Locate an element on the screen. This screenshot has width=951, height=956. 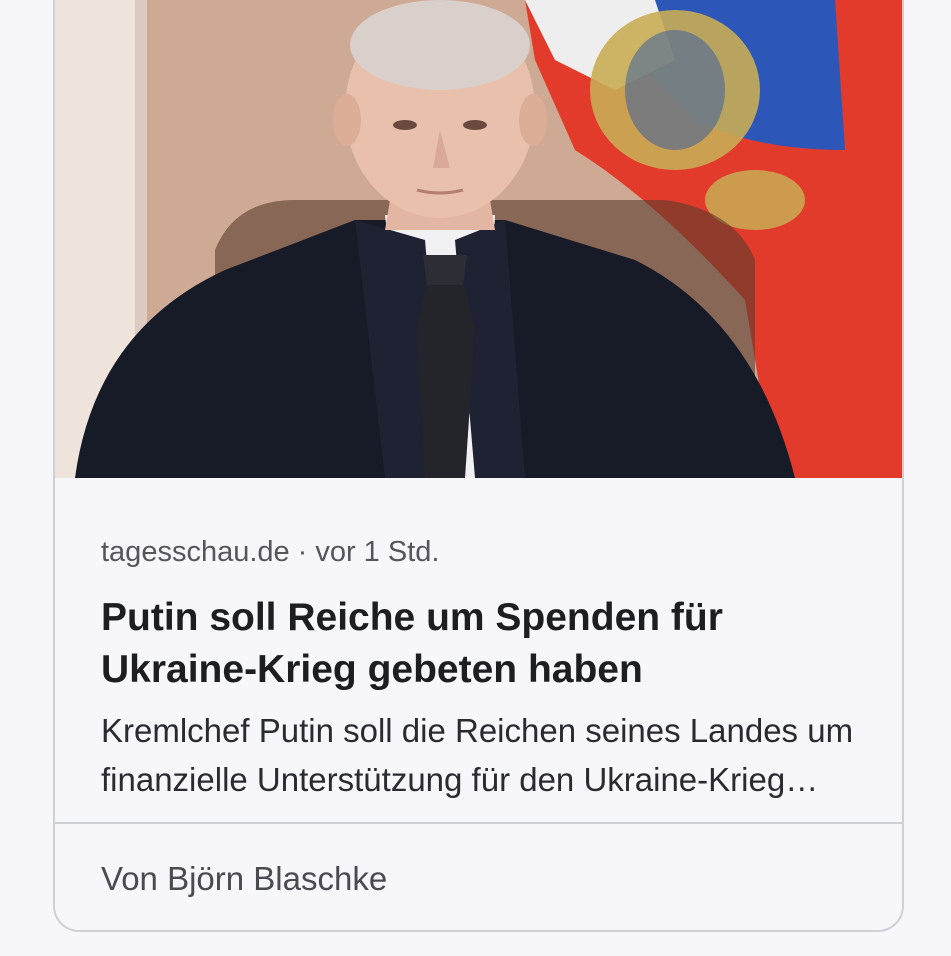
article-author: Von Björn Blaschke is located at coordinates (244, 878).